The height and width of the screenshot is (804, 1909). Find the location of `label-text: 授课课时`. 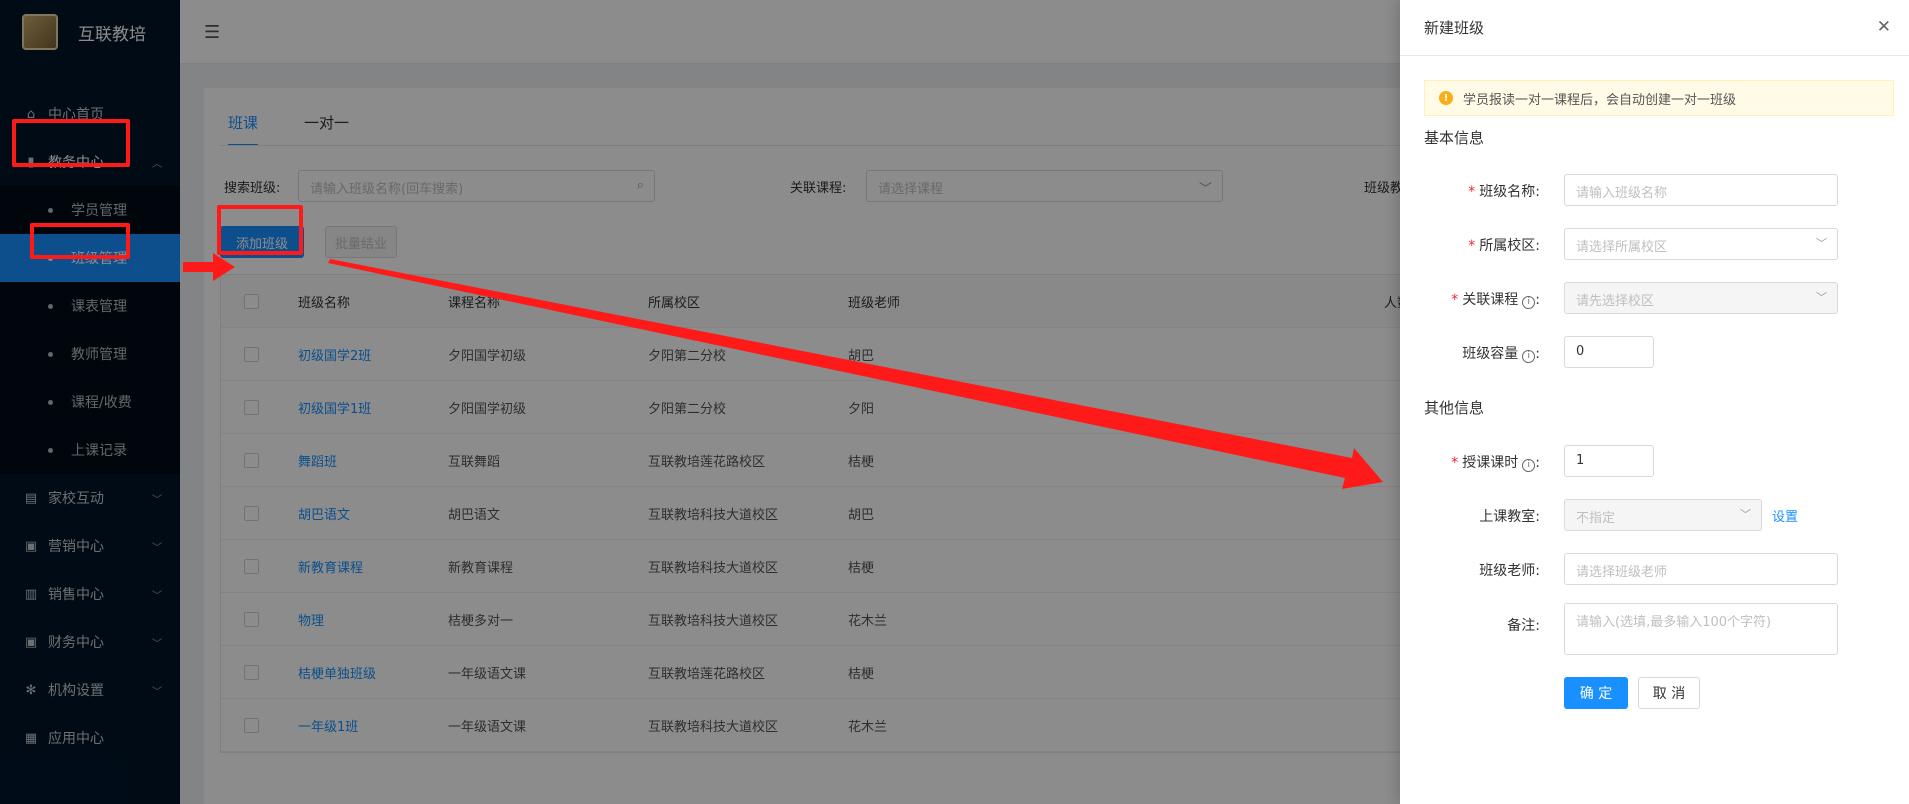

label-text: 授课课时 is located at coordinates (1490, 463).